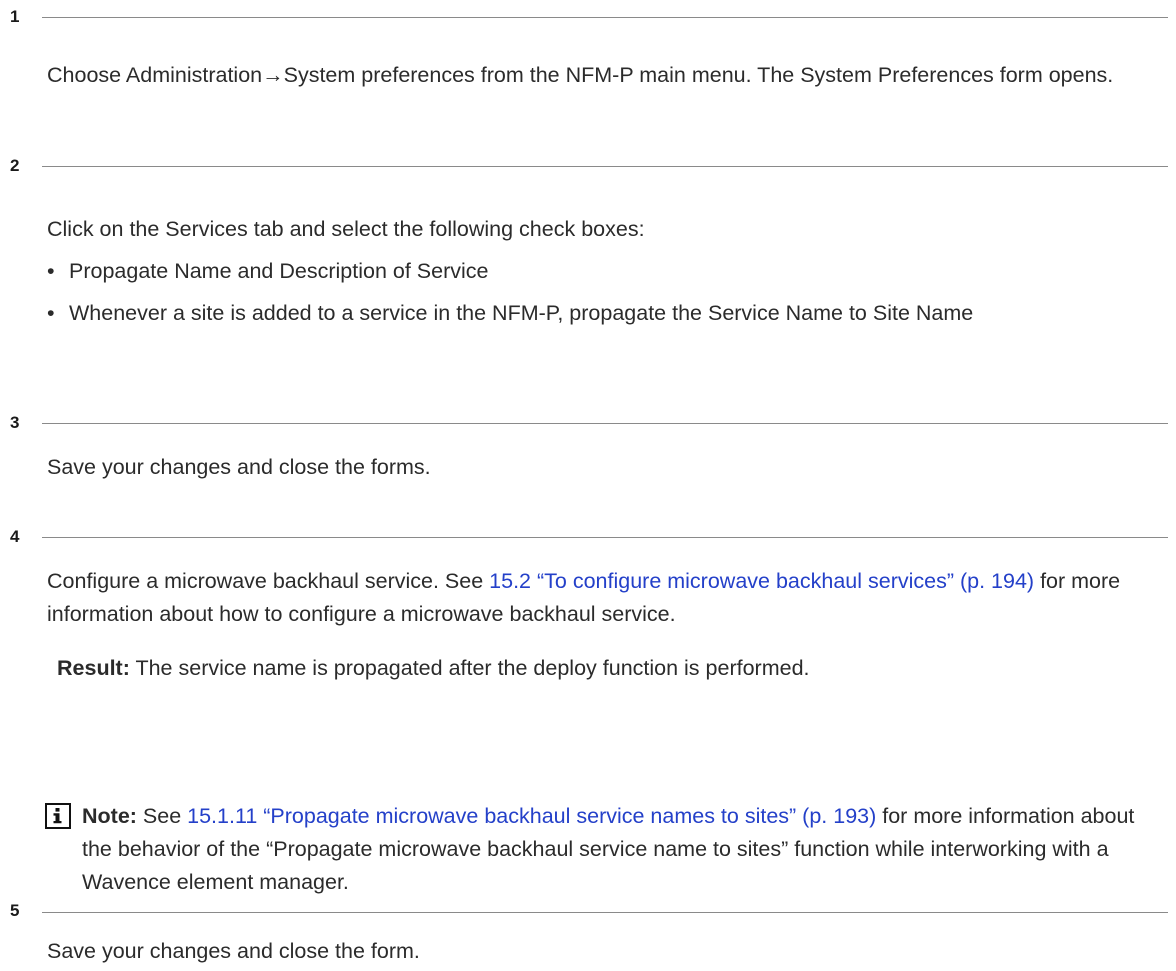 The height and width of the screenshot is (971, 1176). Describe the element at coordinates (15, 910) in the screenshot. I see `step-number: 5` at that location.